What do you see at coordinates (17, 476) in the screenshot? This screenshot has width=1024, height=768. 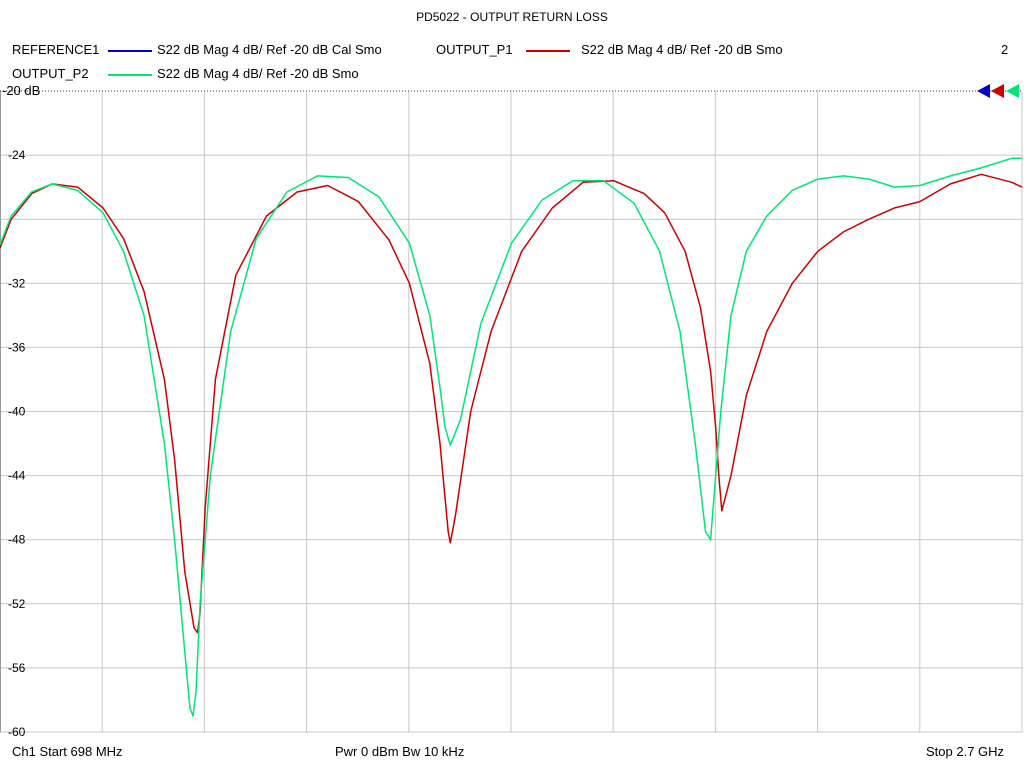 I see `y-tick-label: -44` at bounding box center [17, 476].